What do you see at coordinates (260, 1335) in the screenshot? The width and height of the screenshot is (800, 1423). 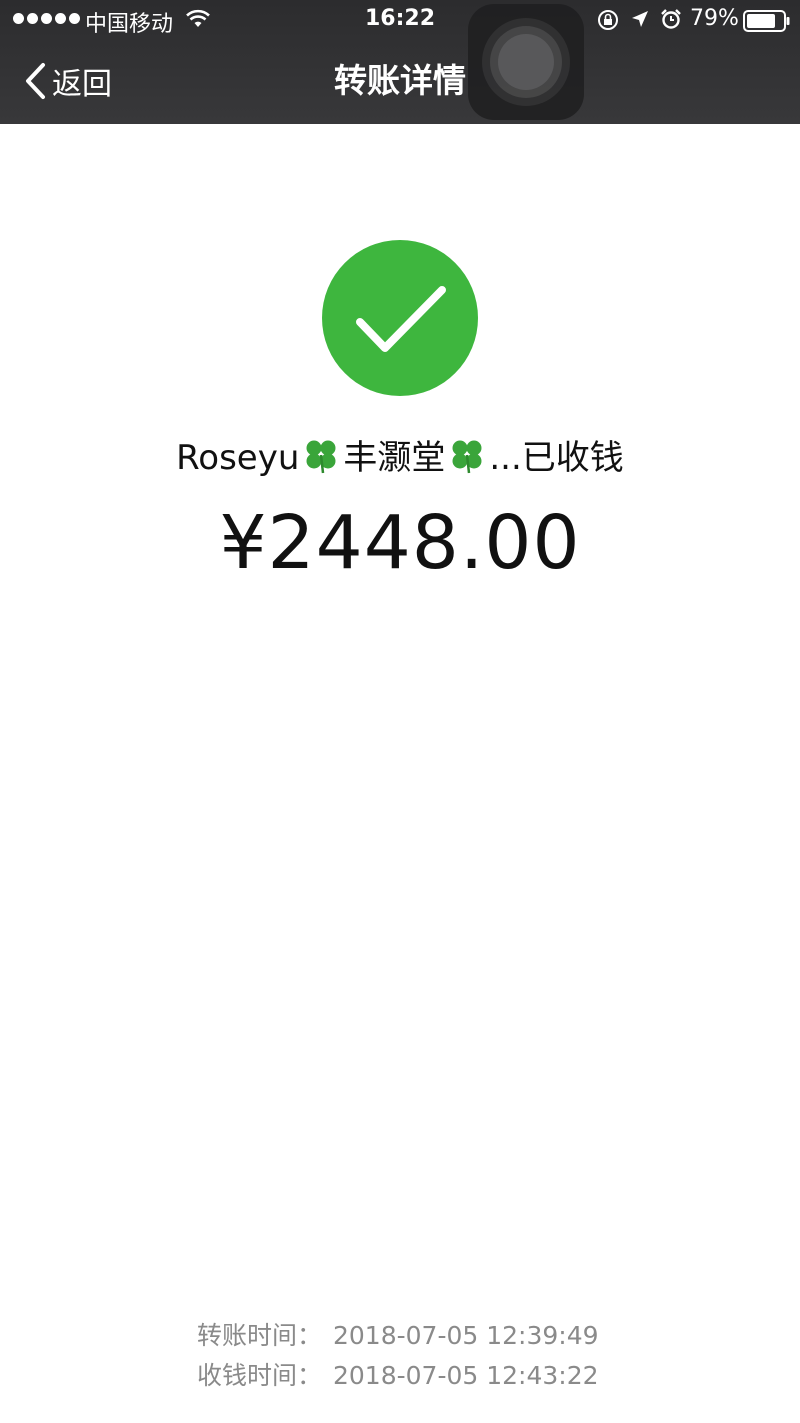 I see `transfer-time-label: 转账时间：` at bounding box center [260, 1335].